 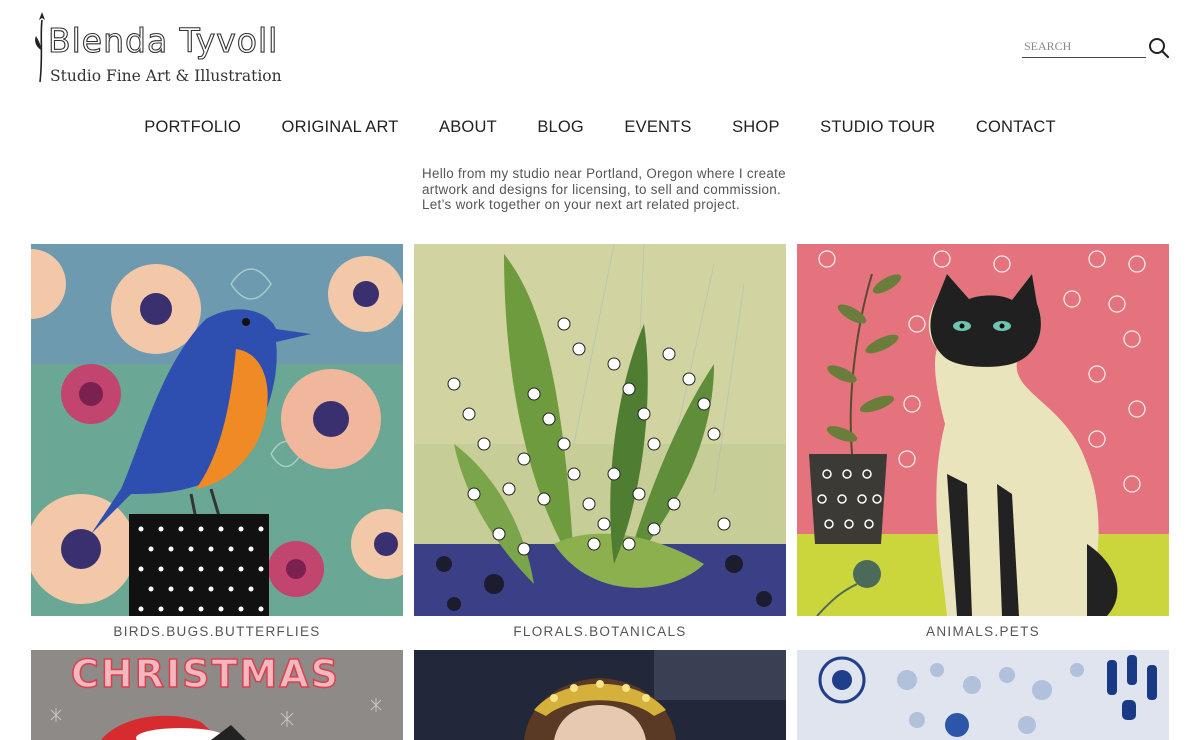 I want to click on search-icon, so click(x=1159, y=48).